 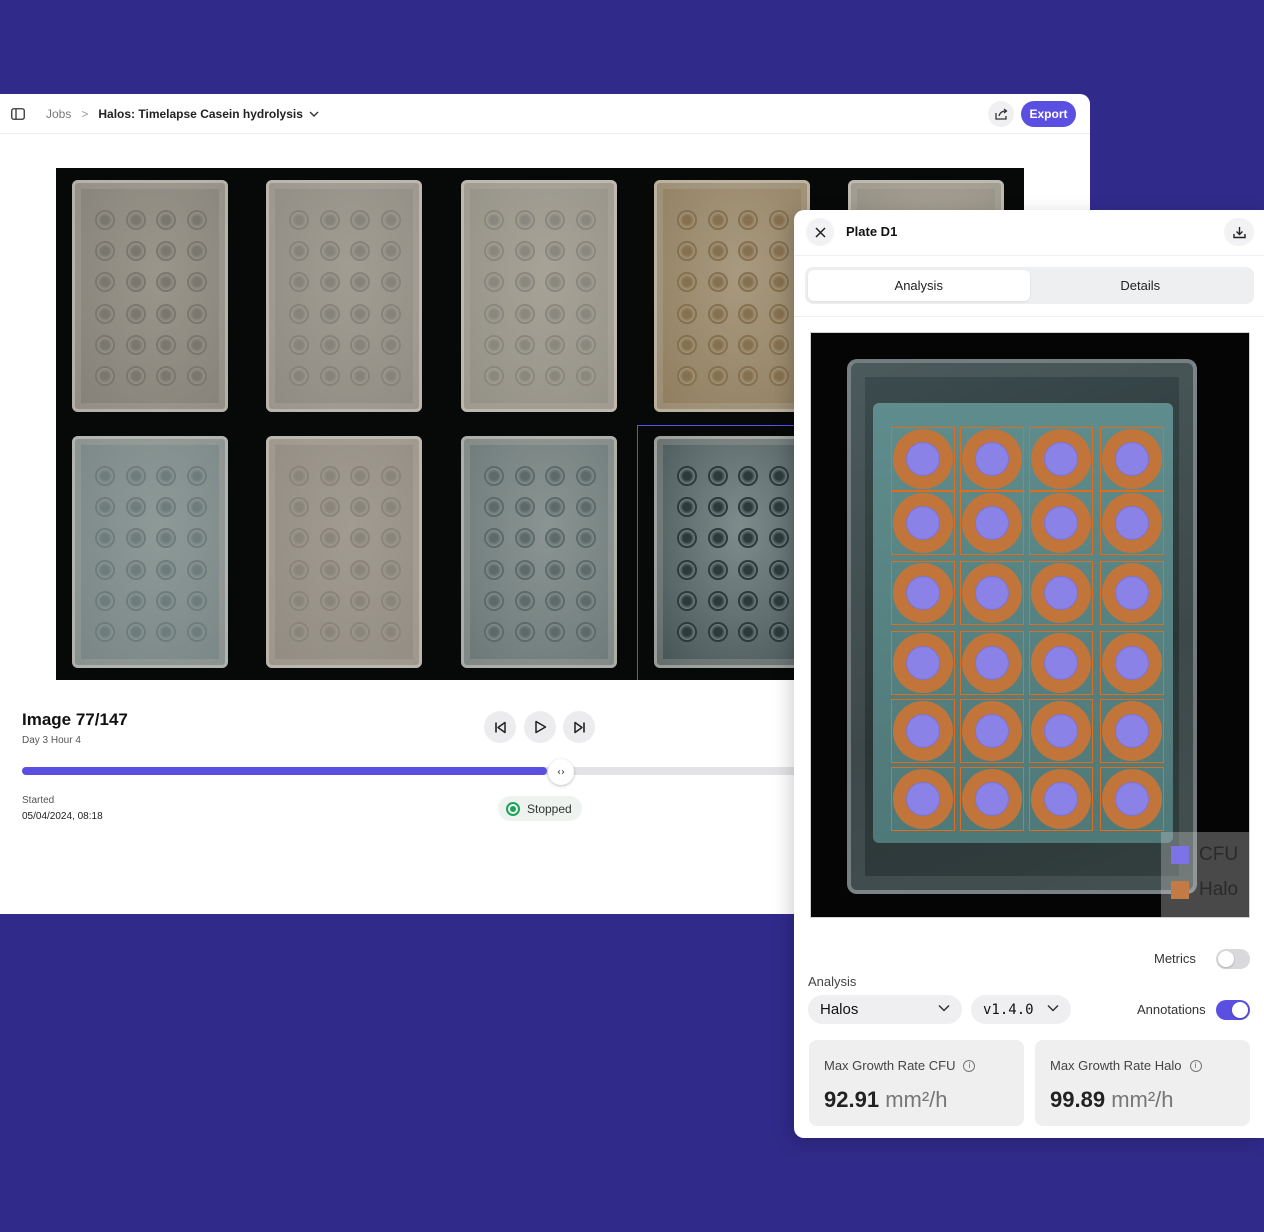 I want to click on skip-back-button, so click(x=500, y=727).